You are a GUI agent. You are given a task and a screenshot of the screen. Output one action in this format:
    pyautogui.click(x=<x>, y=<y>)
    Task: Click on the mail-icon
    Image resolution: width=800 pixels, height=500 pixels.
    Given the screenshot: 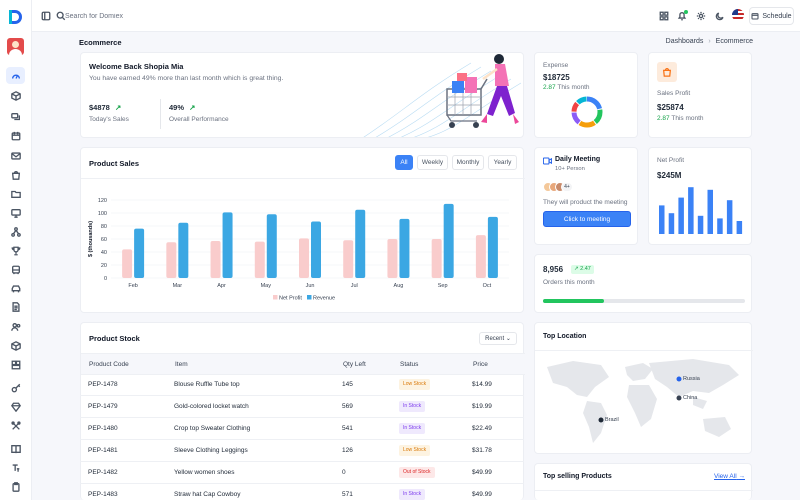 What is the action you would take?
    pyautogui.click(x=15, y=155)
    